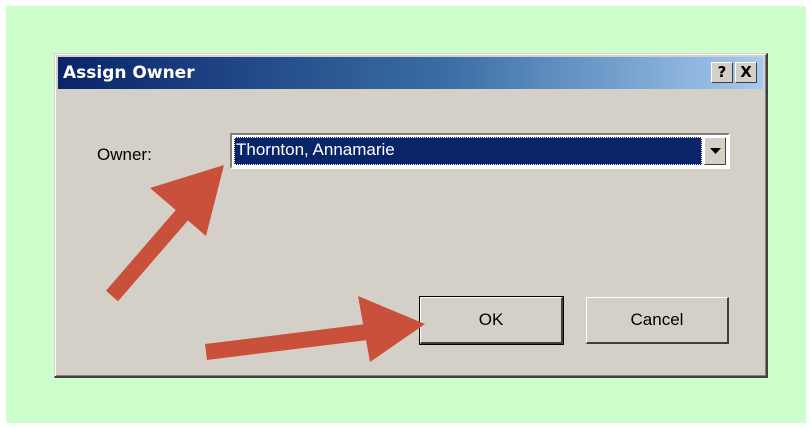  What do you see at coordinates (657, 320) in the screenshot?
I see `cancel-button: Cancel` at bounding box center [657, 320].